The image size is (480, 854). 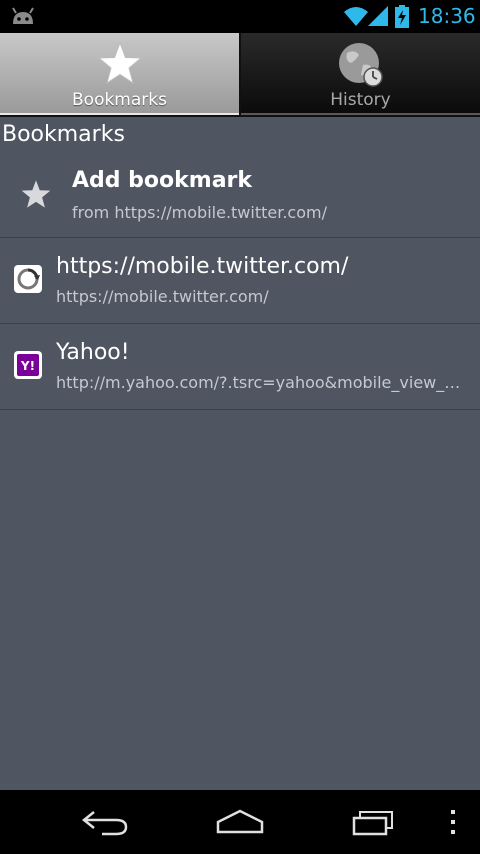 I want to click on tab-label: History, so click(x=360, y=100).